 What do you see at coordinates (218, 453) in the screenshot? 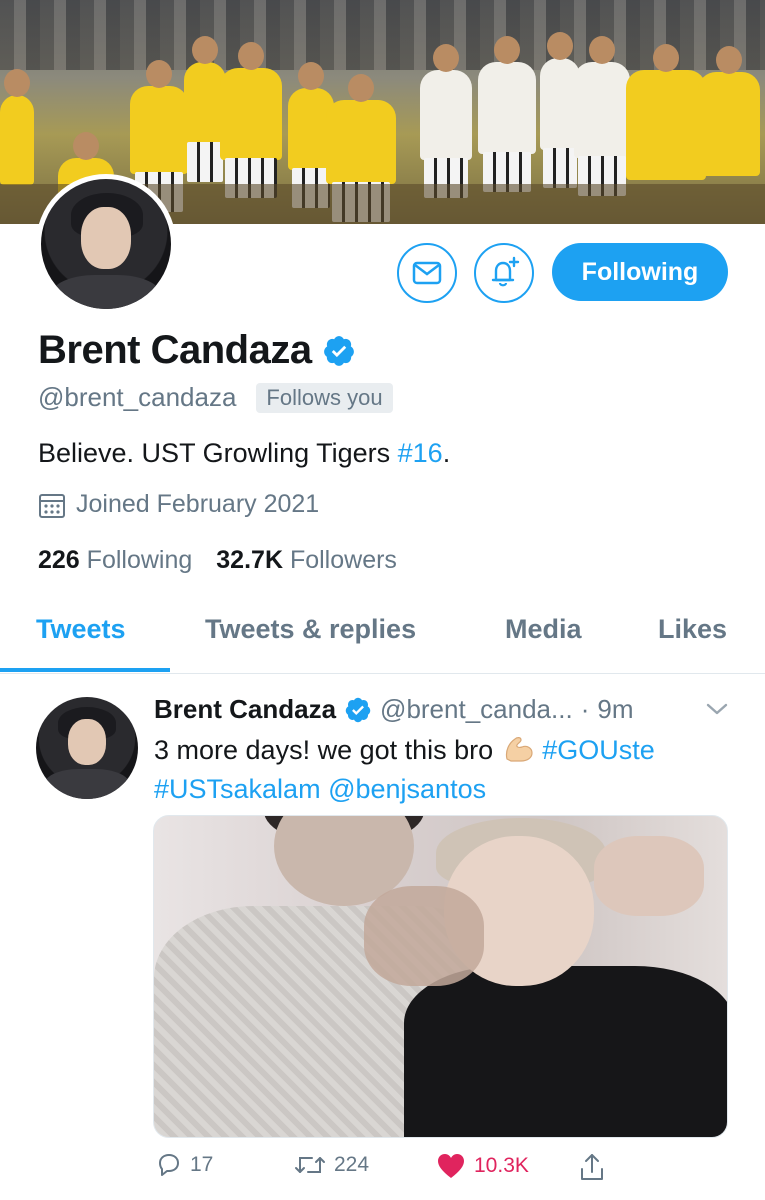
I see `bio-text: Believe. UST Growling Tigers` at bounding box center [218, 453].